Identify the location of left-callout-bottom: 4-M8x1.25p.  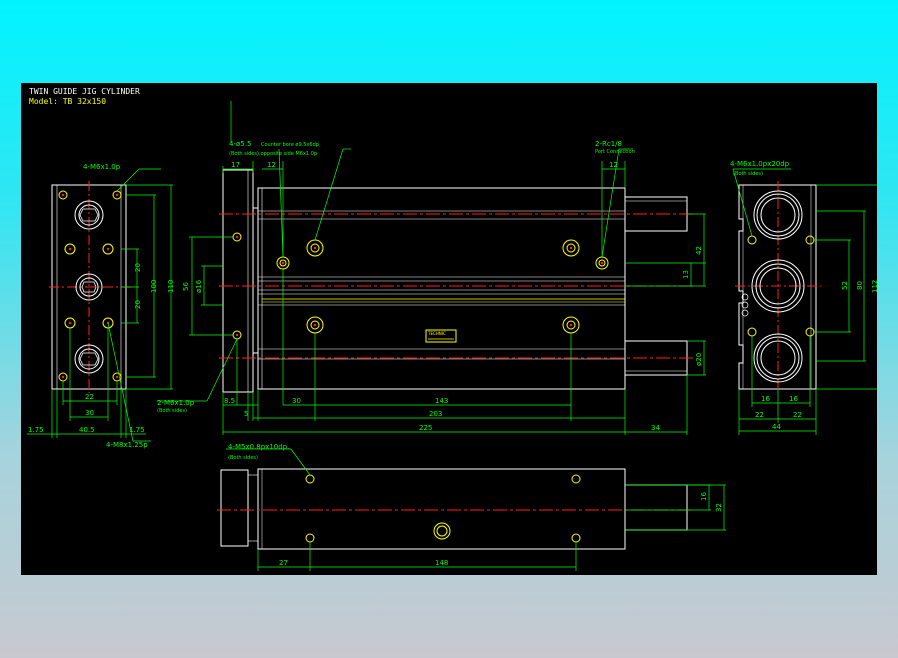
(127, 445).